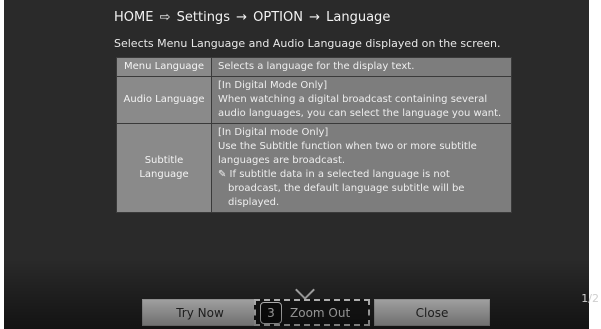  What do you see at coordinates (164, 100) in the screenshot?
I see `row-label-audio-language: Audio Language` at bounding box center [164, 100].